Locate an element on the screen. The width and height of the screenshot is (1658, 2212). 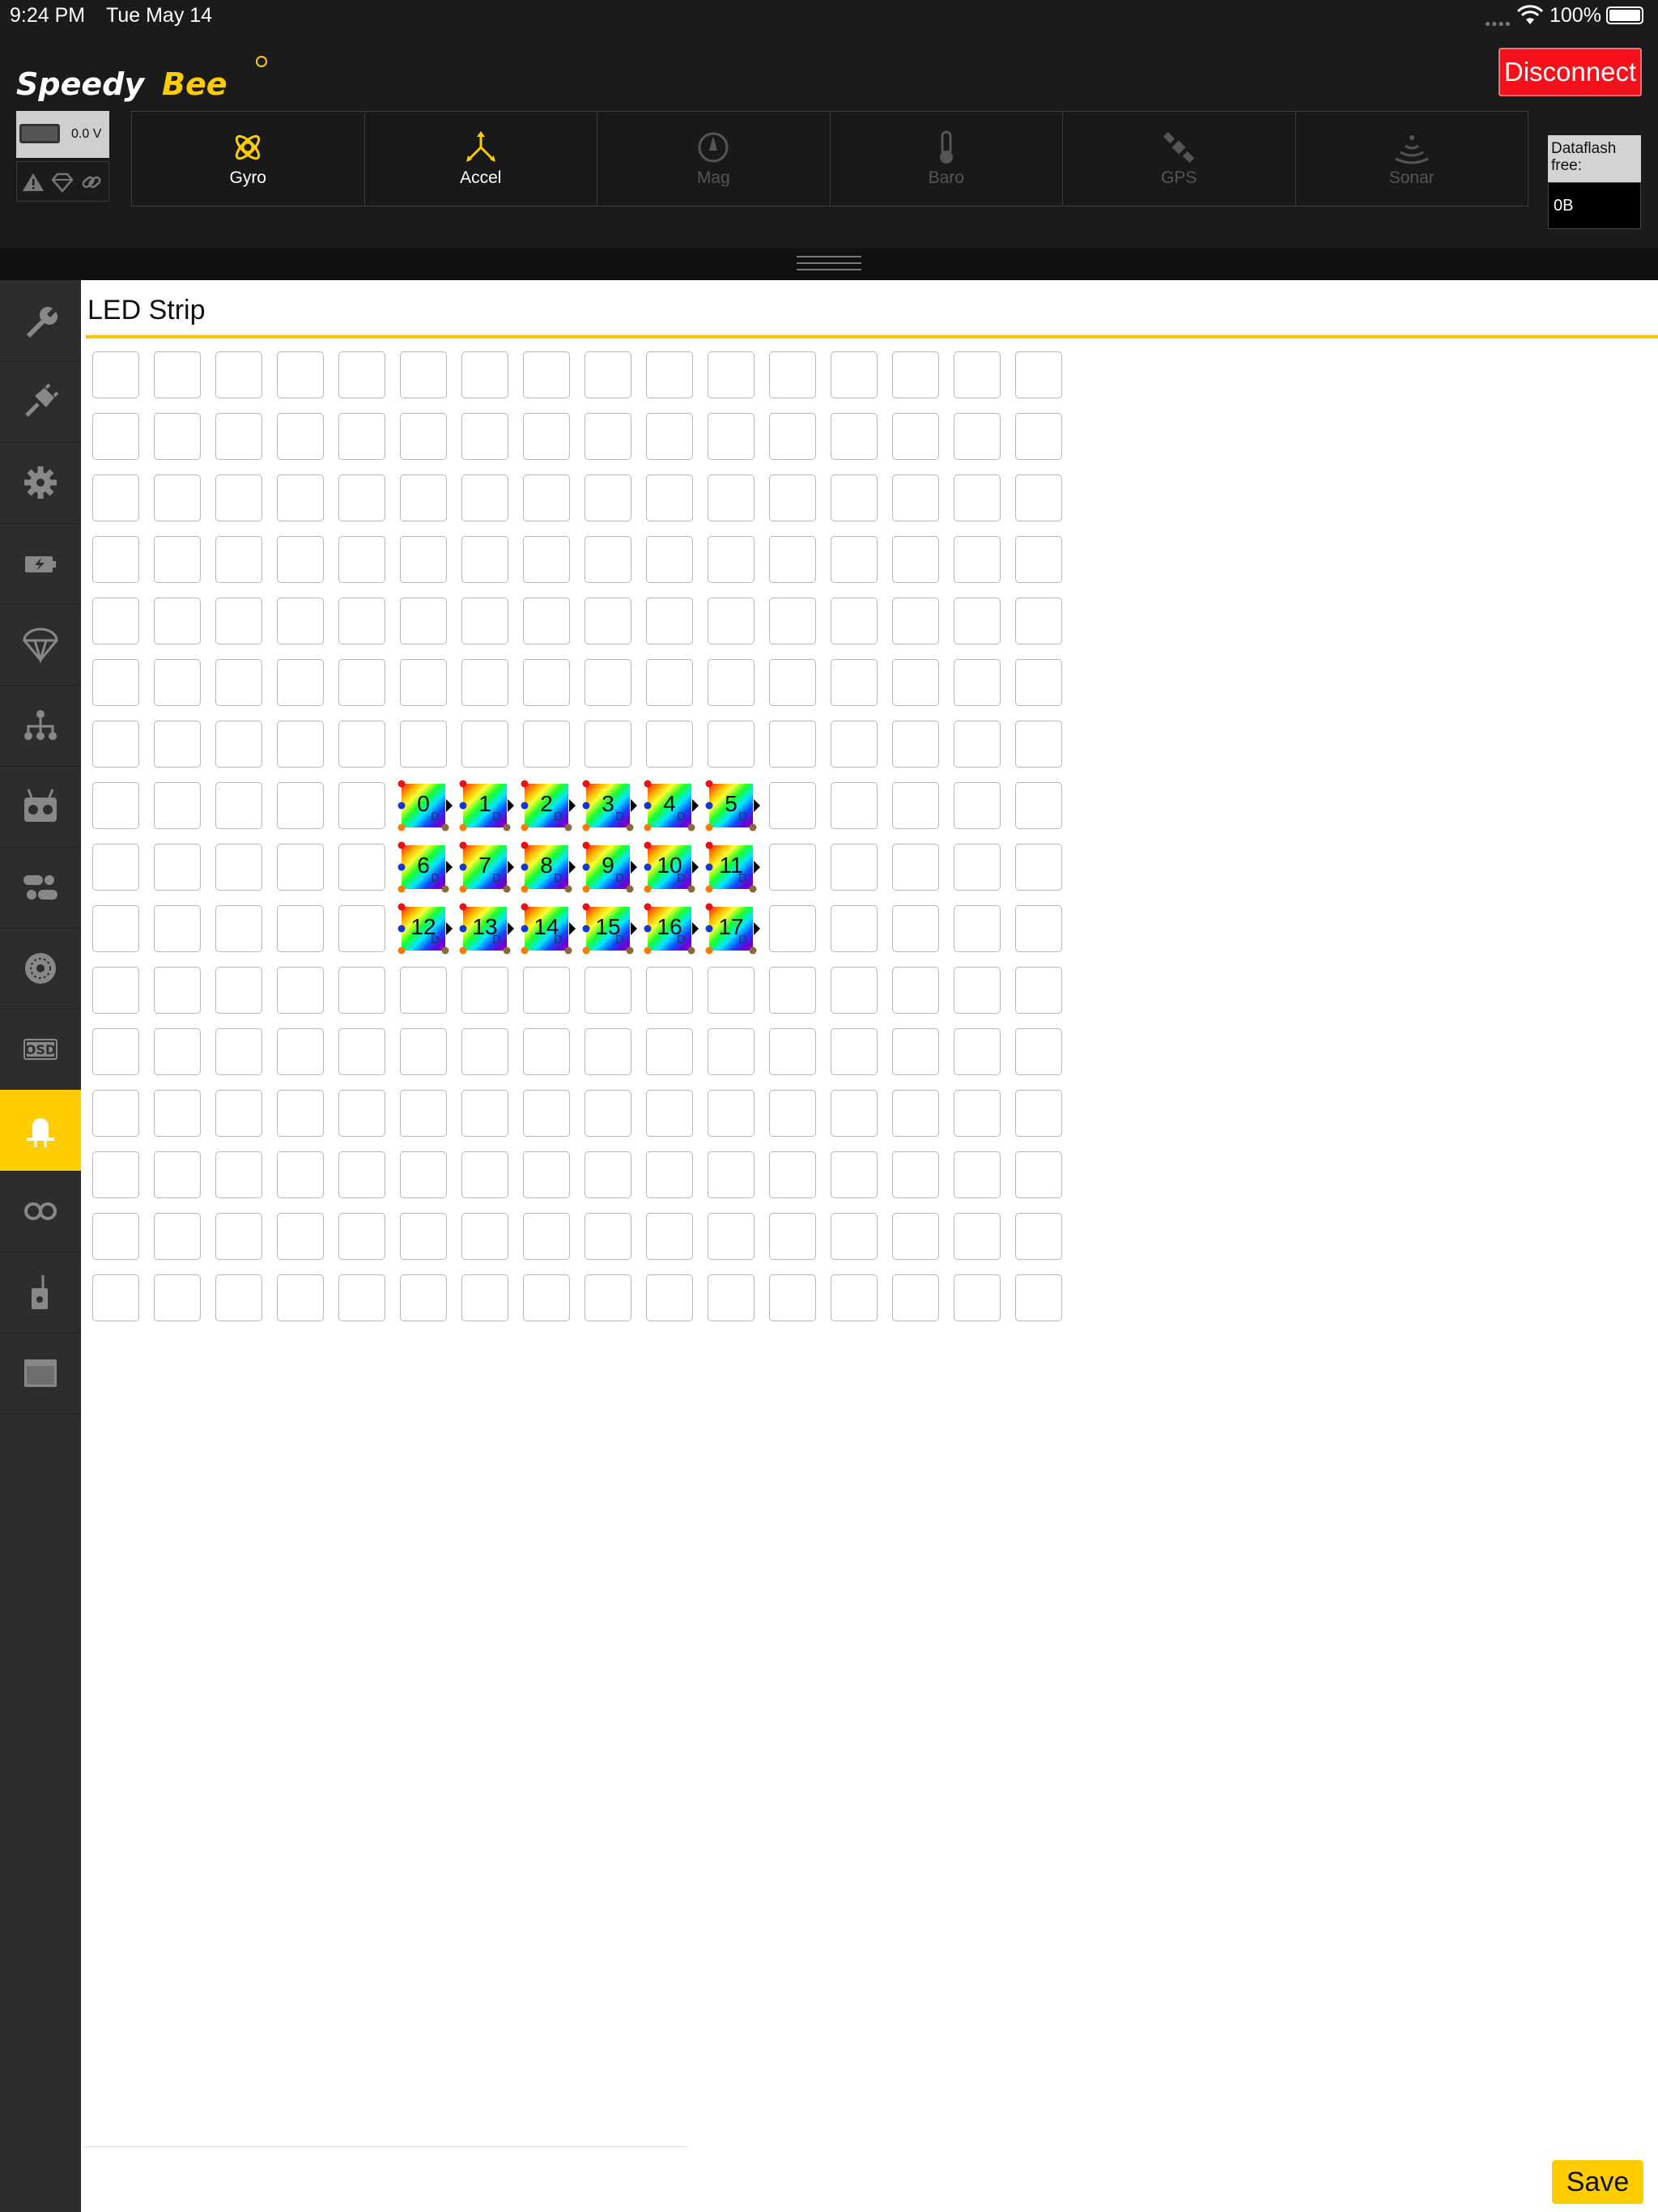
led-7: D 7 is located at coordinates (485, 867).